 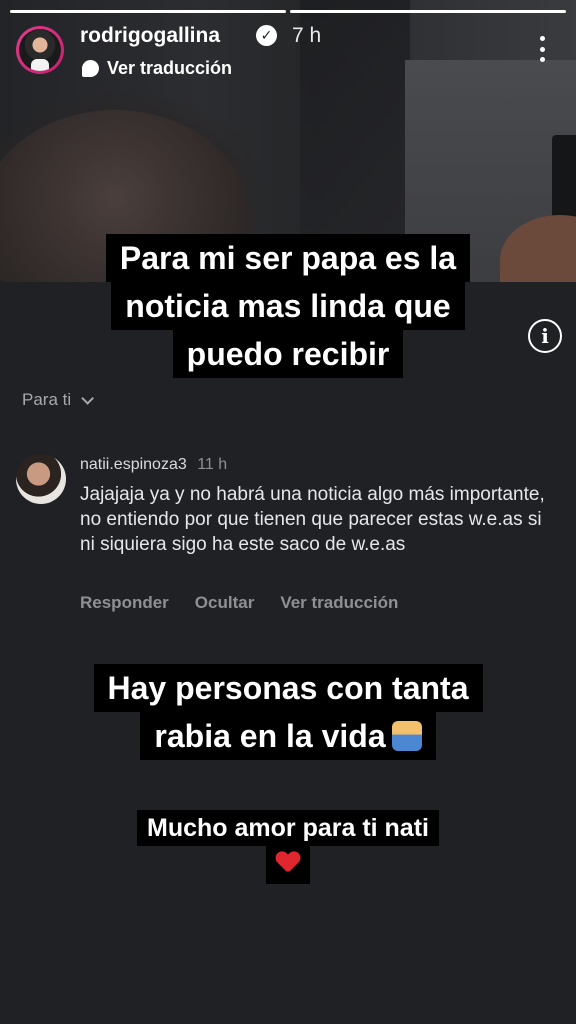 What do you see at coordinates (542, 49) in the screenshot?
I see `more-options-icon` at bounding box center [542, 49].